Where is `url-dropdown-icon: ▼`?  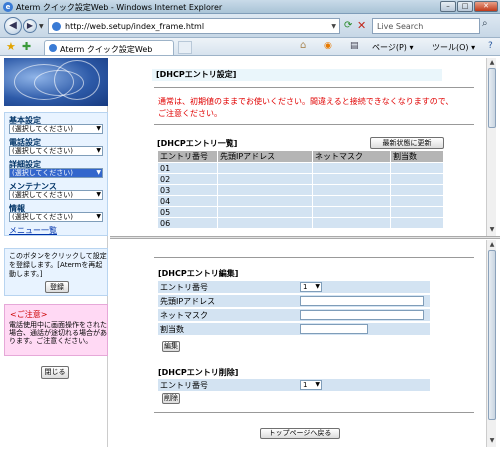
url-dropdown-icon: ▼ is located at coordinates (333, 26).